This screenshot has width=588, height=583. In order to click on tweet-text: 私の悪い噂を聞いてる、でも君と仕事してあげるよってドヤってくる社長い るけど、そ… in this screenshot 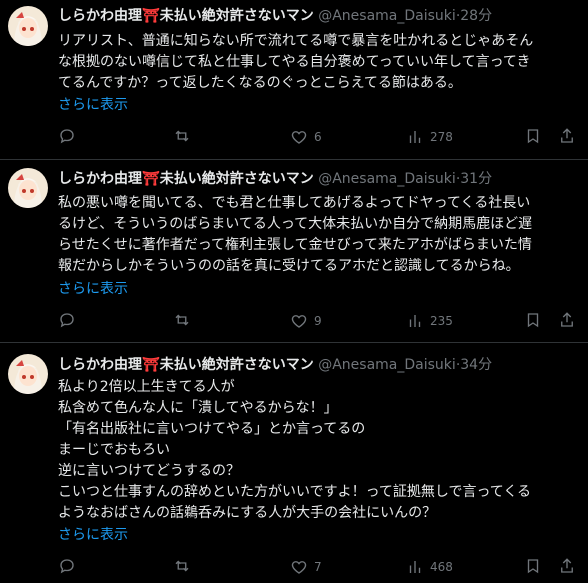, I will do `click(318, 235)`.